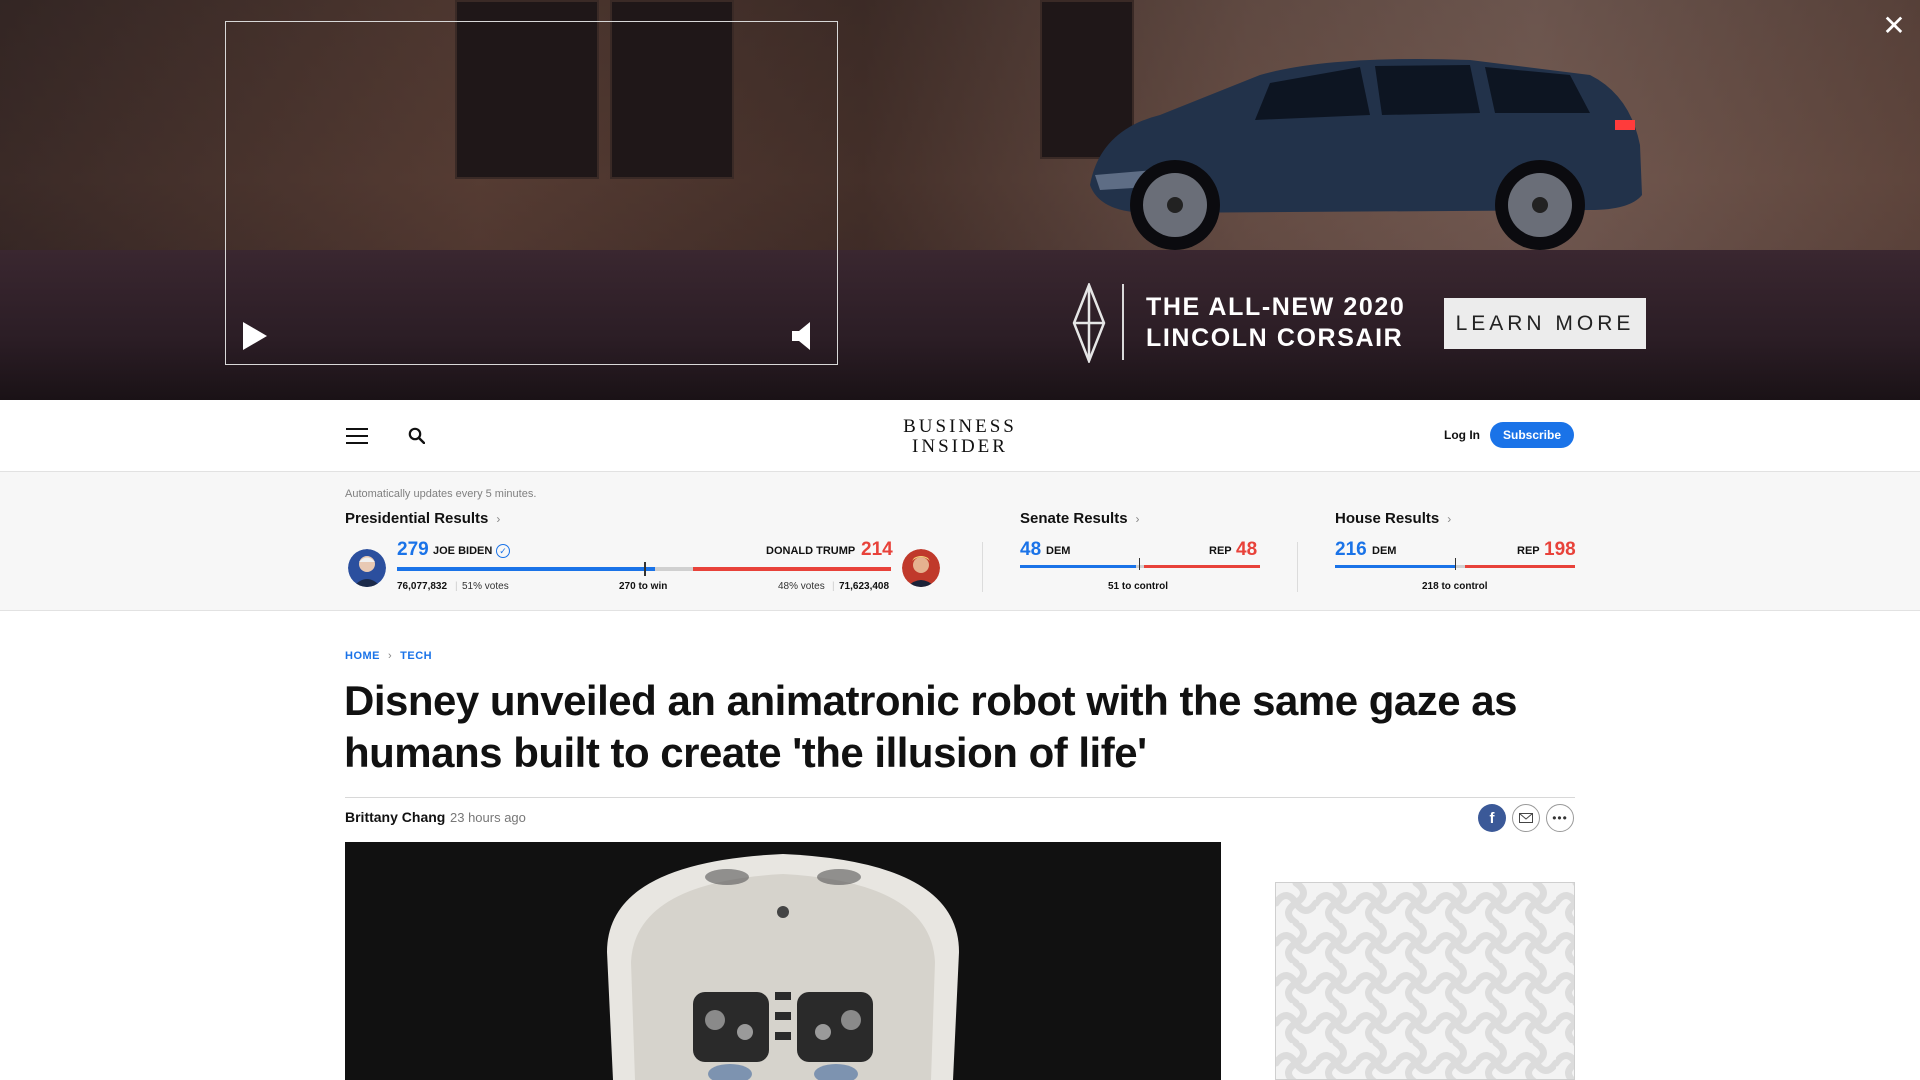  I want to click on robot-head-image, so click(783, 961).